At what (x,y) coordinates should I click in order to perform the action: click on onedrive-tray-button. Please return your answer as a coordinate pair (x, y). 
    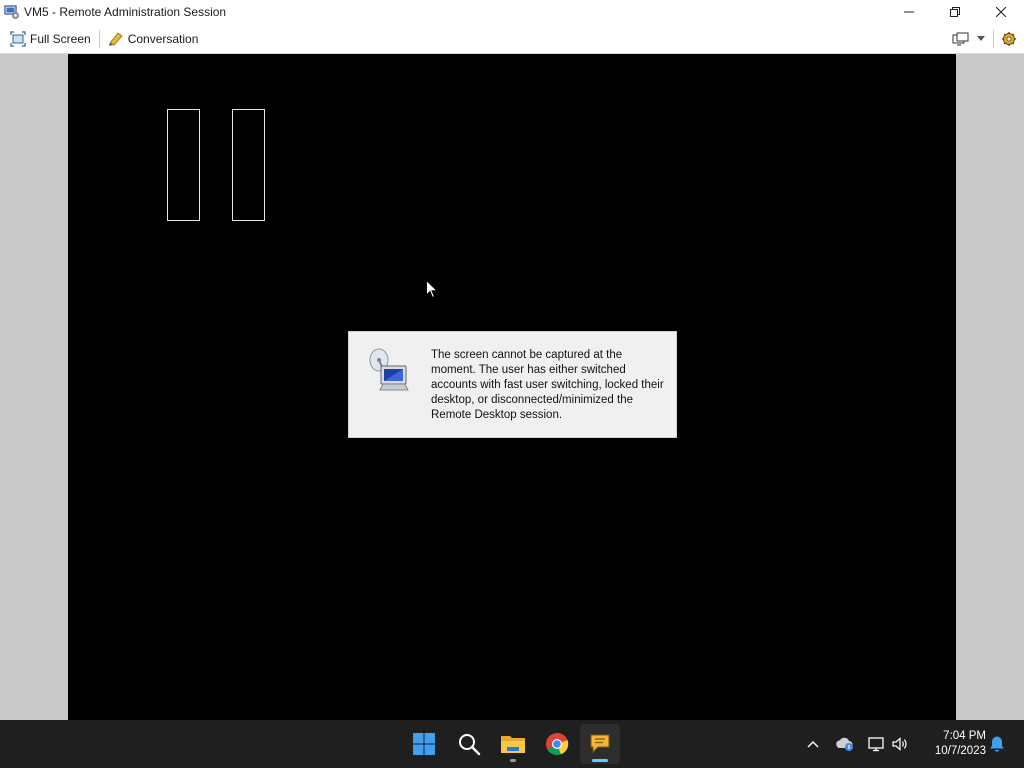
    Looking at the image, I should click on (845, 744).